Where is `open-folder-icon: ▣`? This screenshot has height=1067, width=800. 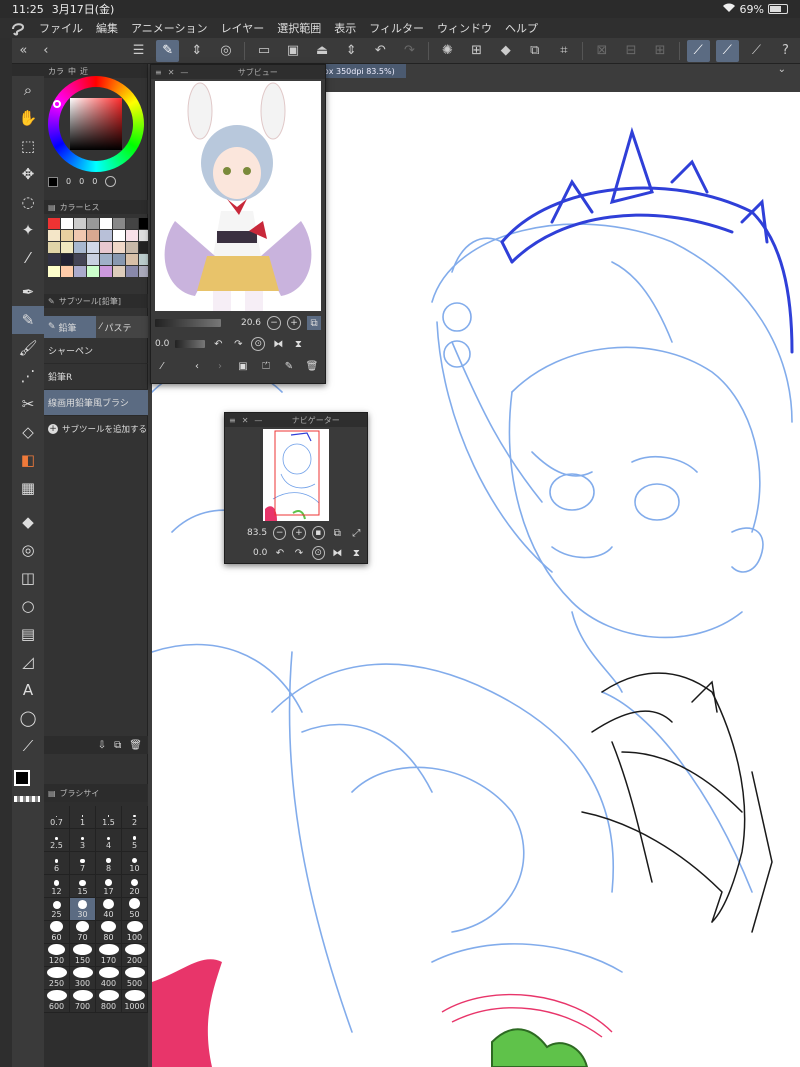 open-folder-icon: ▣ is located at coordinates (293, 51).